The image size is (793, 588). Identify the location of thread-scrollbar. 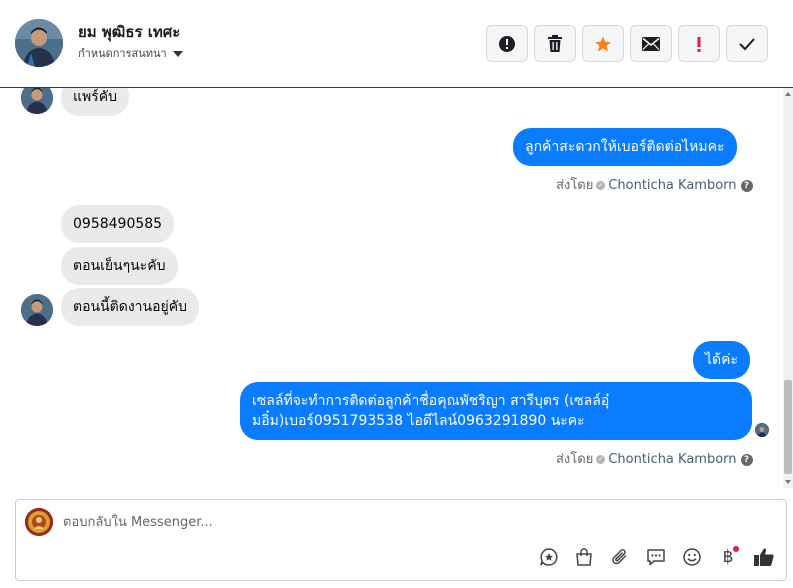
(788, 288).